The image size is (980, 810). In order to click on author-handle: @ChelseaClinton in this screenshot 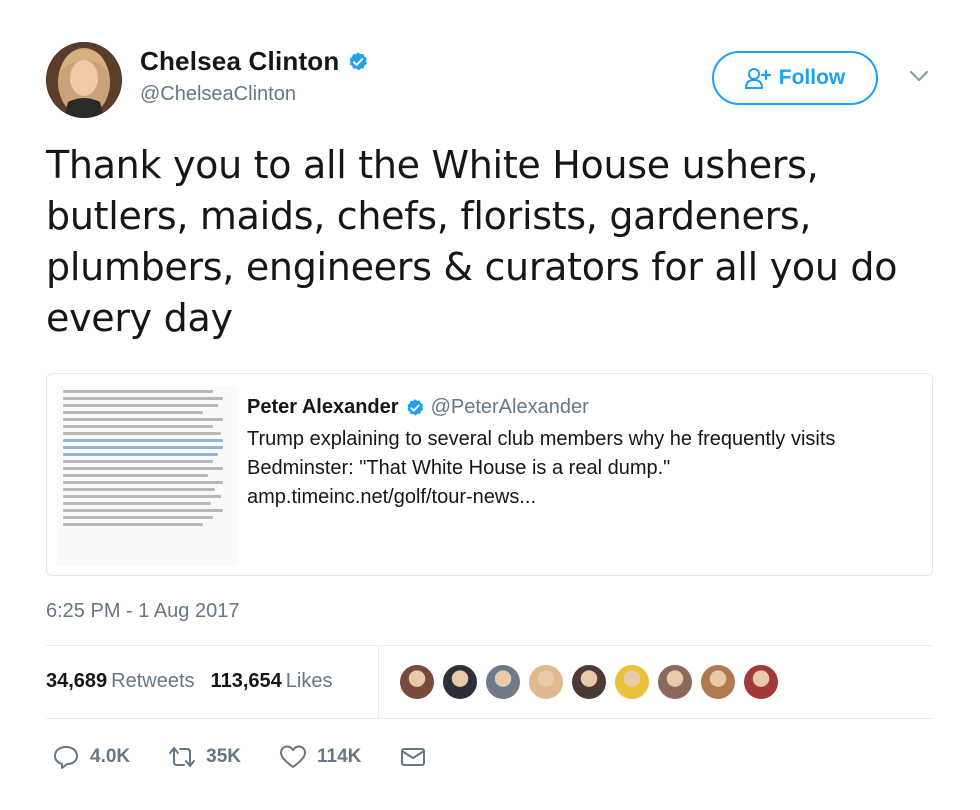, I will do `click(218, 94)`.